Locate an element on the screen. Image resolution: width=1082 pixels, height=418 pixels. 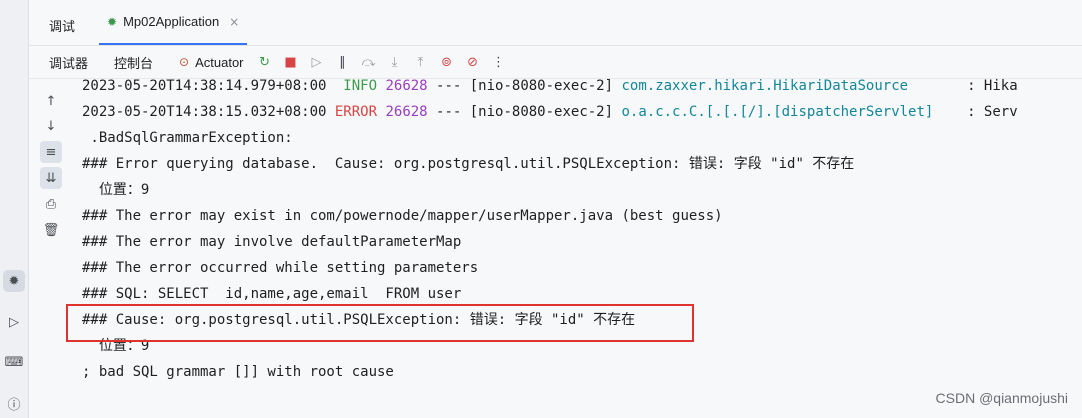
scroll-up-icon: ↑ is located at coordinates (51, 101).